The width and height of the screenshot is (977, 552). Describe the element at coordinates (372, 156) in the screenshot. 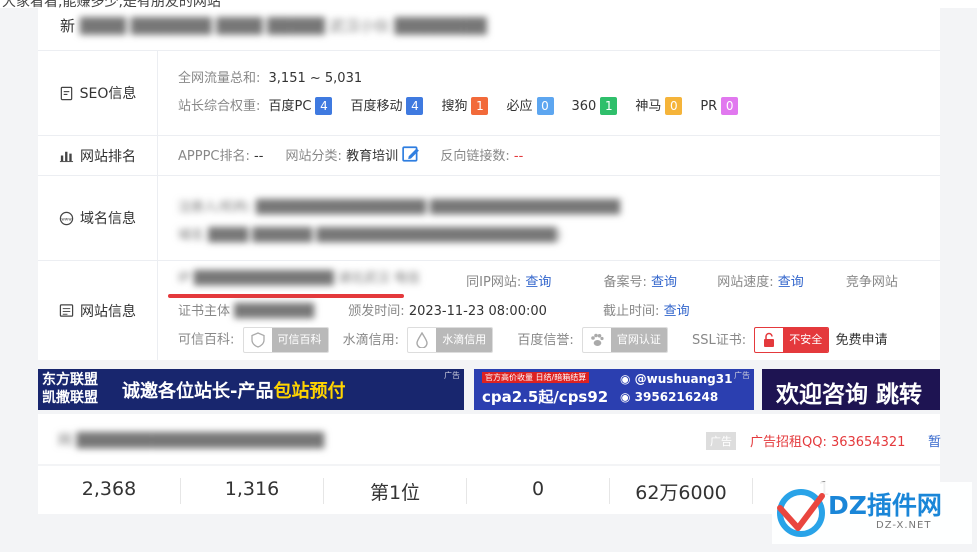

I see `category-value: 教育培训` at that location.